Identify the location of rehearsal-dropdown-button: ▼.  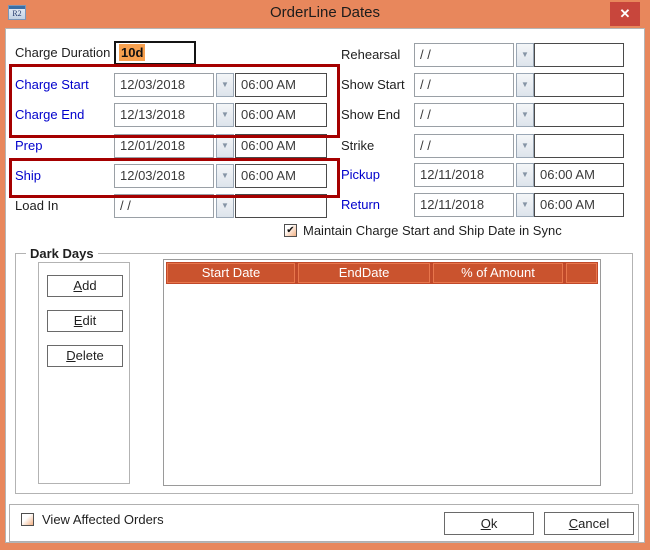
(525, 55).